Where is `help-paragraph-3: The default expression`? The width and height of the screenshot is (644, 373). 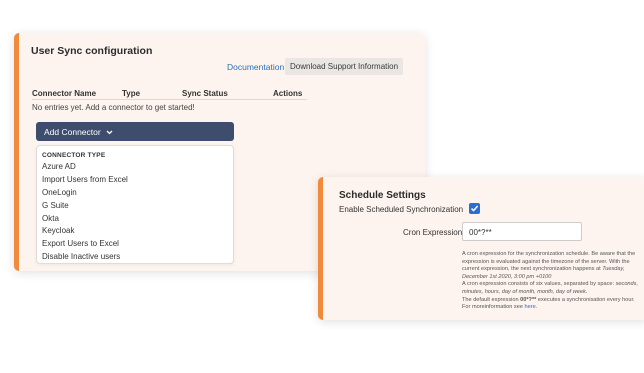 help-paragraph-3: The default expression is located at coordinates (490, 299).